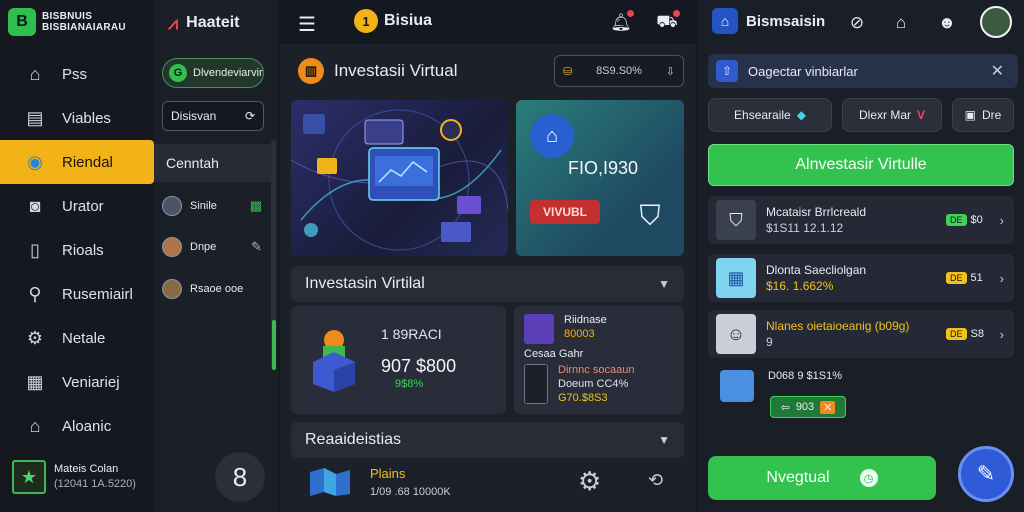 Image resolution: width=1024 pixels, height=512 pixels. I want to click on share-icon: ⟲, so click(655, 480).